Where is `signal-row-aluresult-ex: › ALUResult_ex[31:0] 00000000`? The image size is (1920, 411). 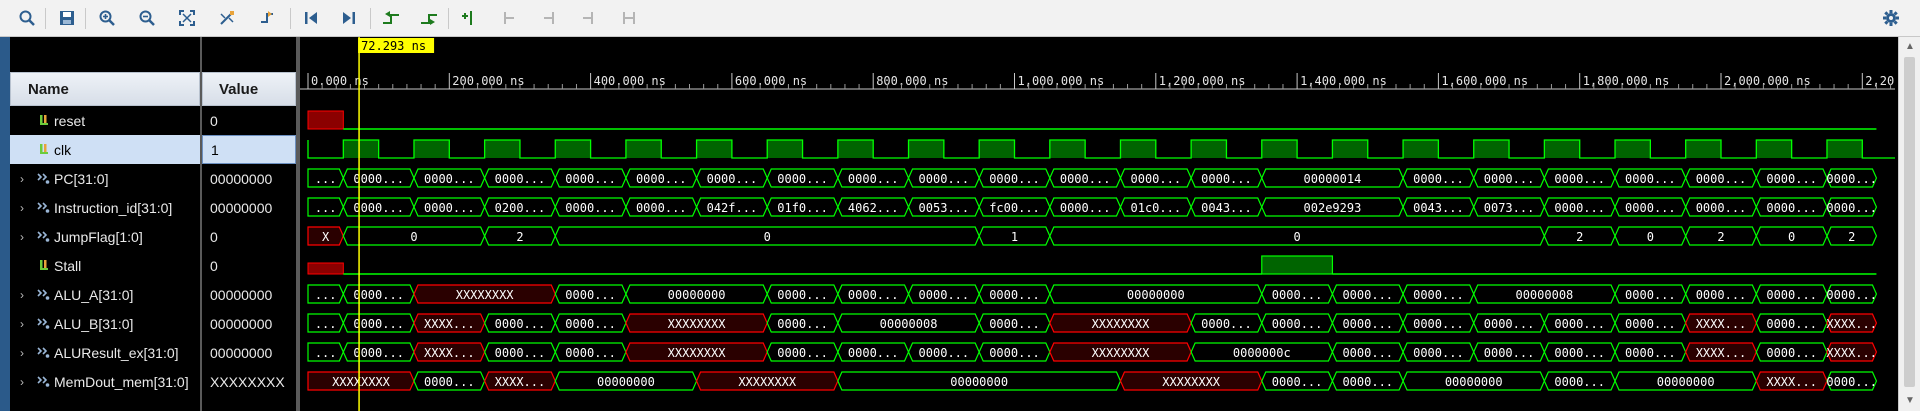
signal-row-aluresult-ex: › ALUResult_ex[31:0] 00000000 is located at coordinates (153, 352).